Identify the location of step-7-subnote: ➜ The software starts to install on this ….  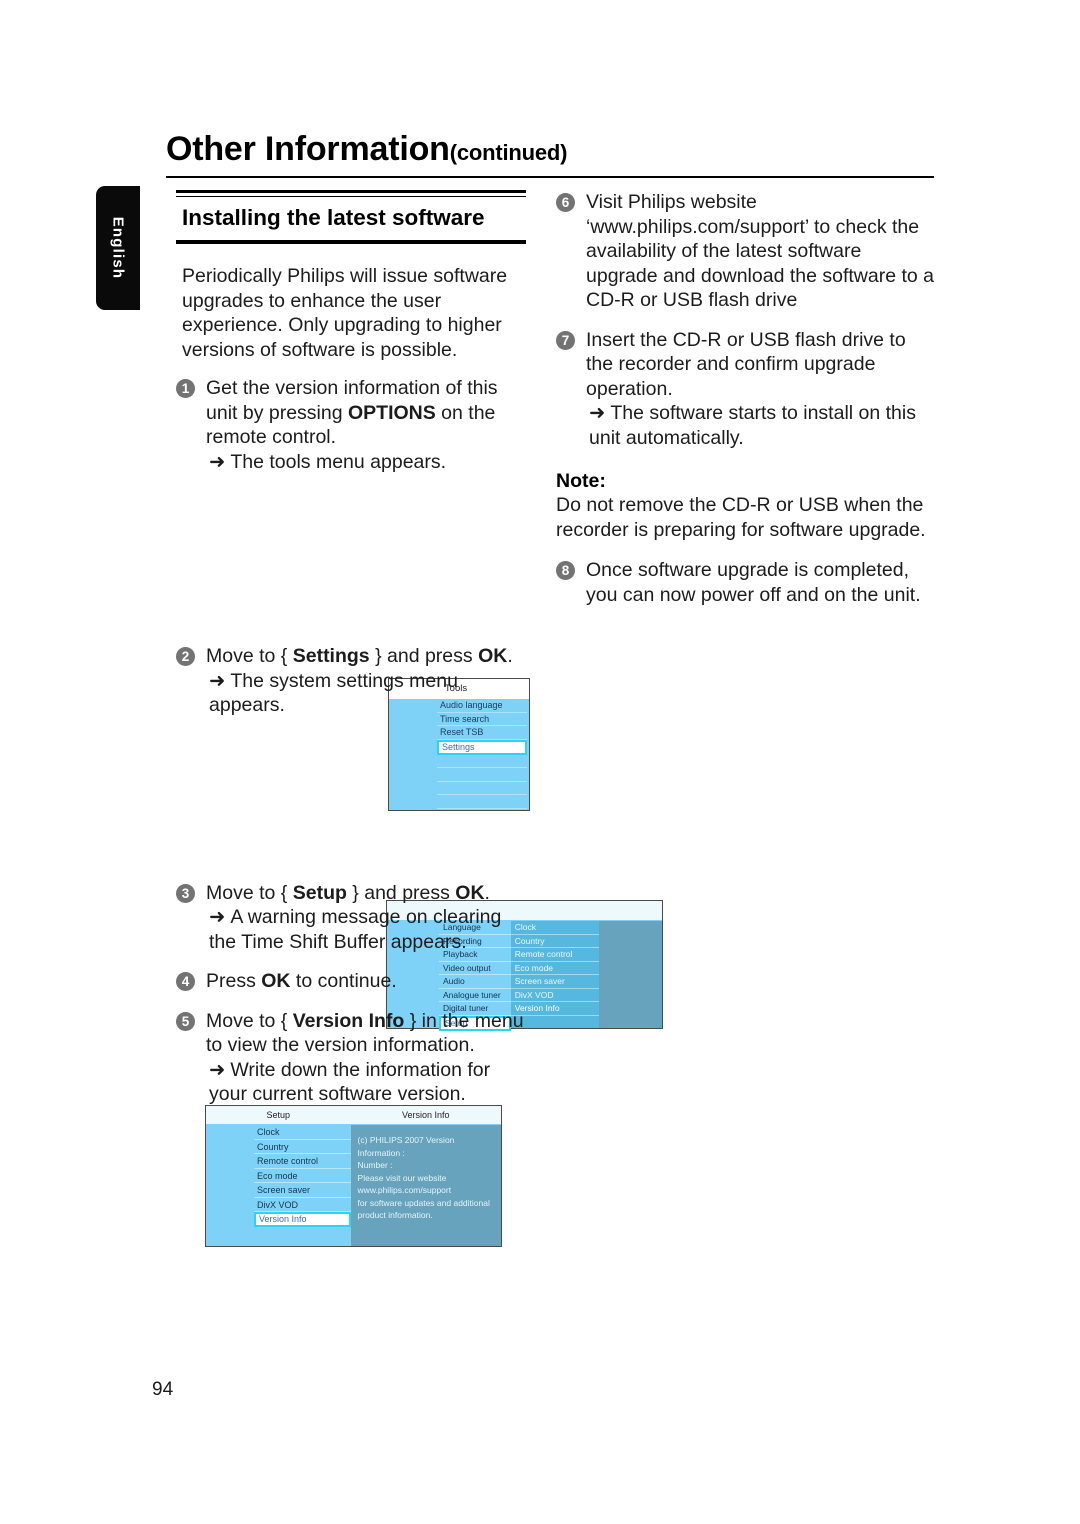
(762, 425).